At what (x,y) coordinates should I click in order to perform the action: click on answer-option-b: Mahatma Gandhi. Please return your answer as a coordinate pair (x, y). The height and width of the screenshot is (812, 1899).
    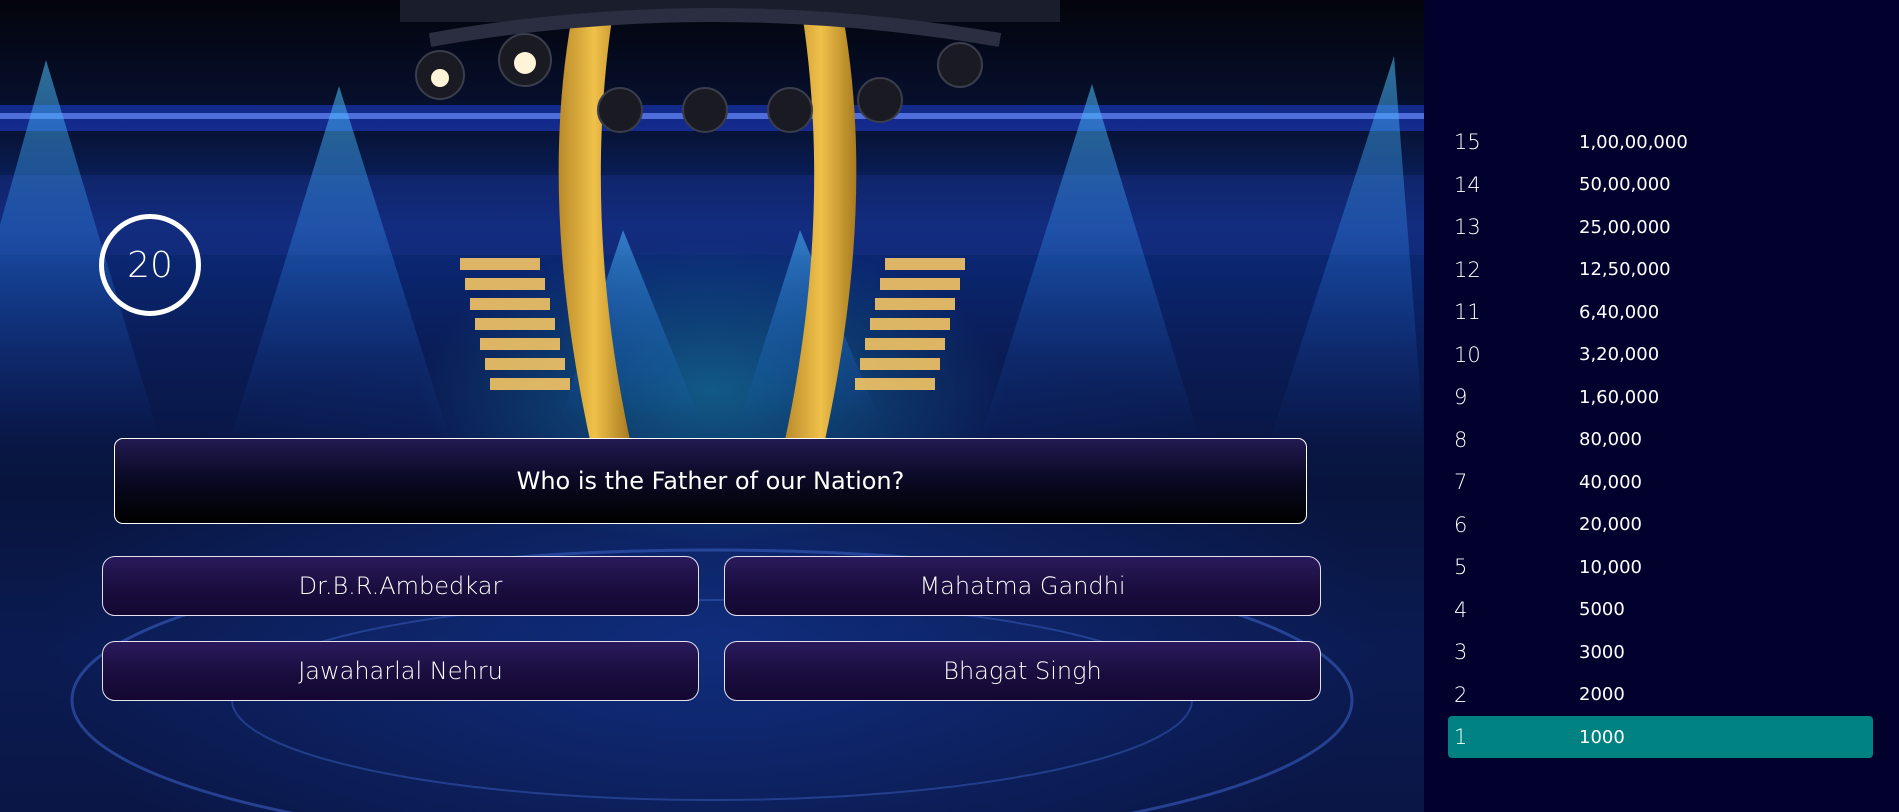
    Looking at the image, I should click on (1022, 586).